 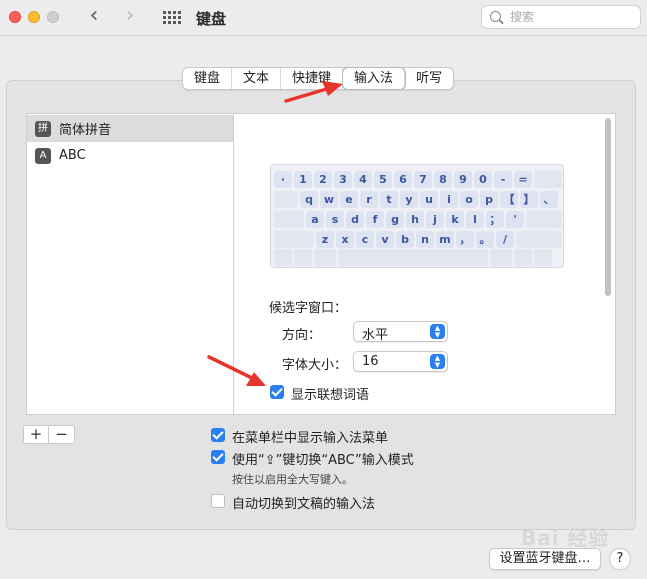 I want to click on keyboard-key: 6, so click(x=403, y=179).